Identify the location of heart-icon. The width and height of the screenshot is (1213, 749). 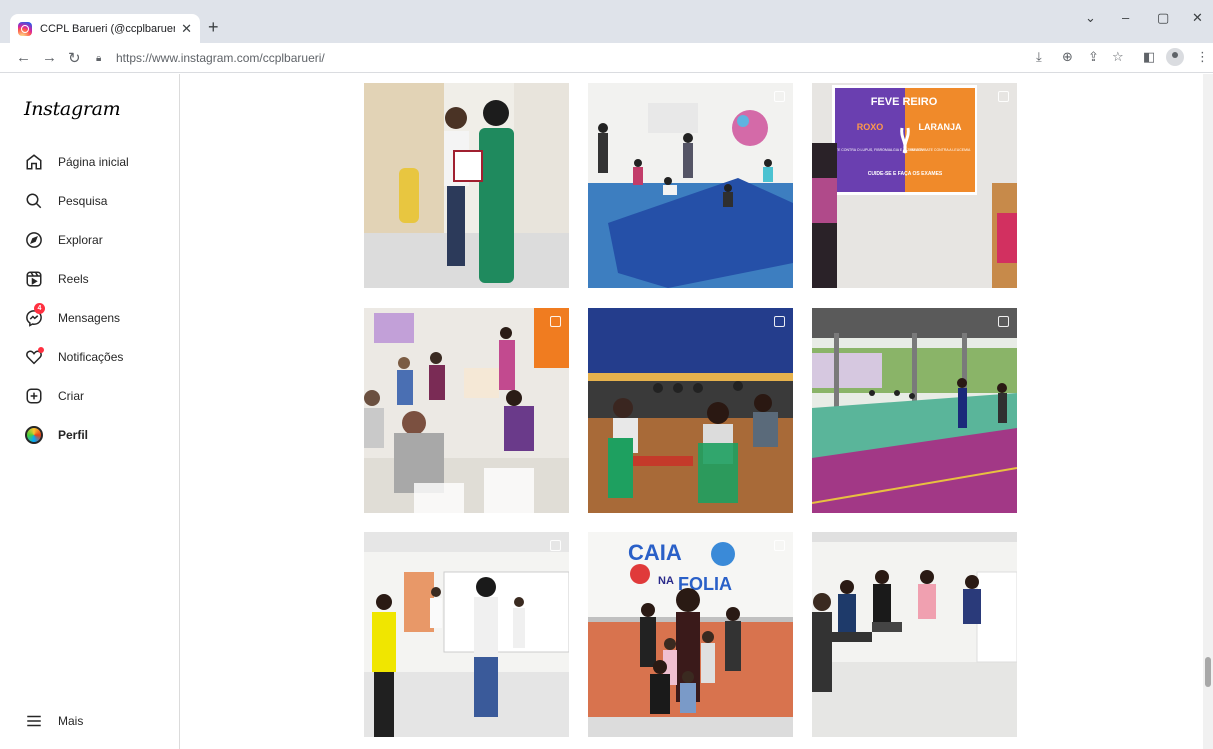
(34, 357).